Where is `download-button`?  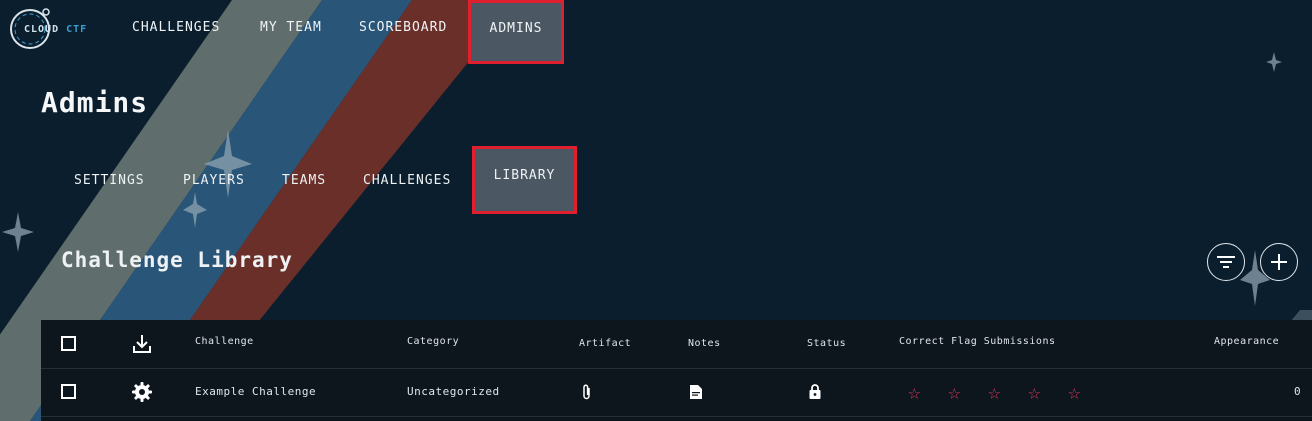 download-button is located at coordinates (142, 344).